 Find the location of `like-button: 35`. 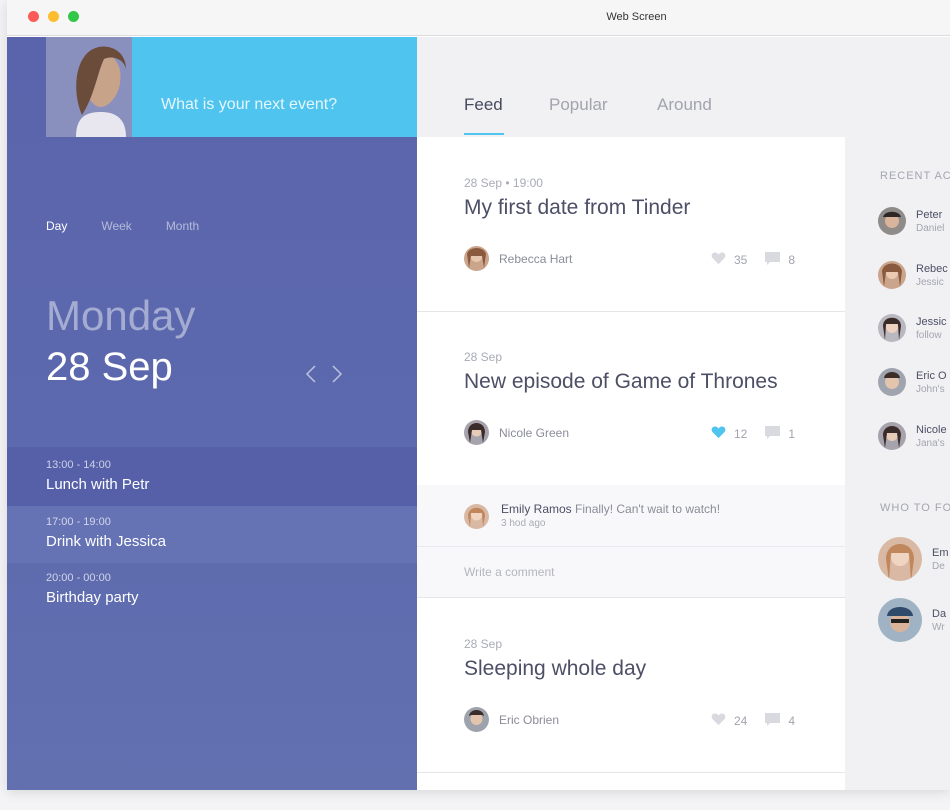

like-button: 35 is located at coordinates (729, 260).